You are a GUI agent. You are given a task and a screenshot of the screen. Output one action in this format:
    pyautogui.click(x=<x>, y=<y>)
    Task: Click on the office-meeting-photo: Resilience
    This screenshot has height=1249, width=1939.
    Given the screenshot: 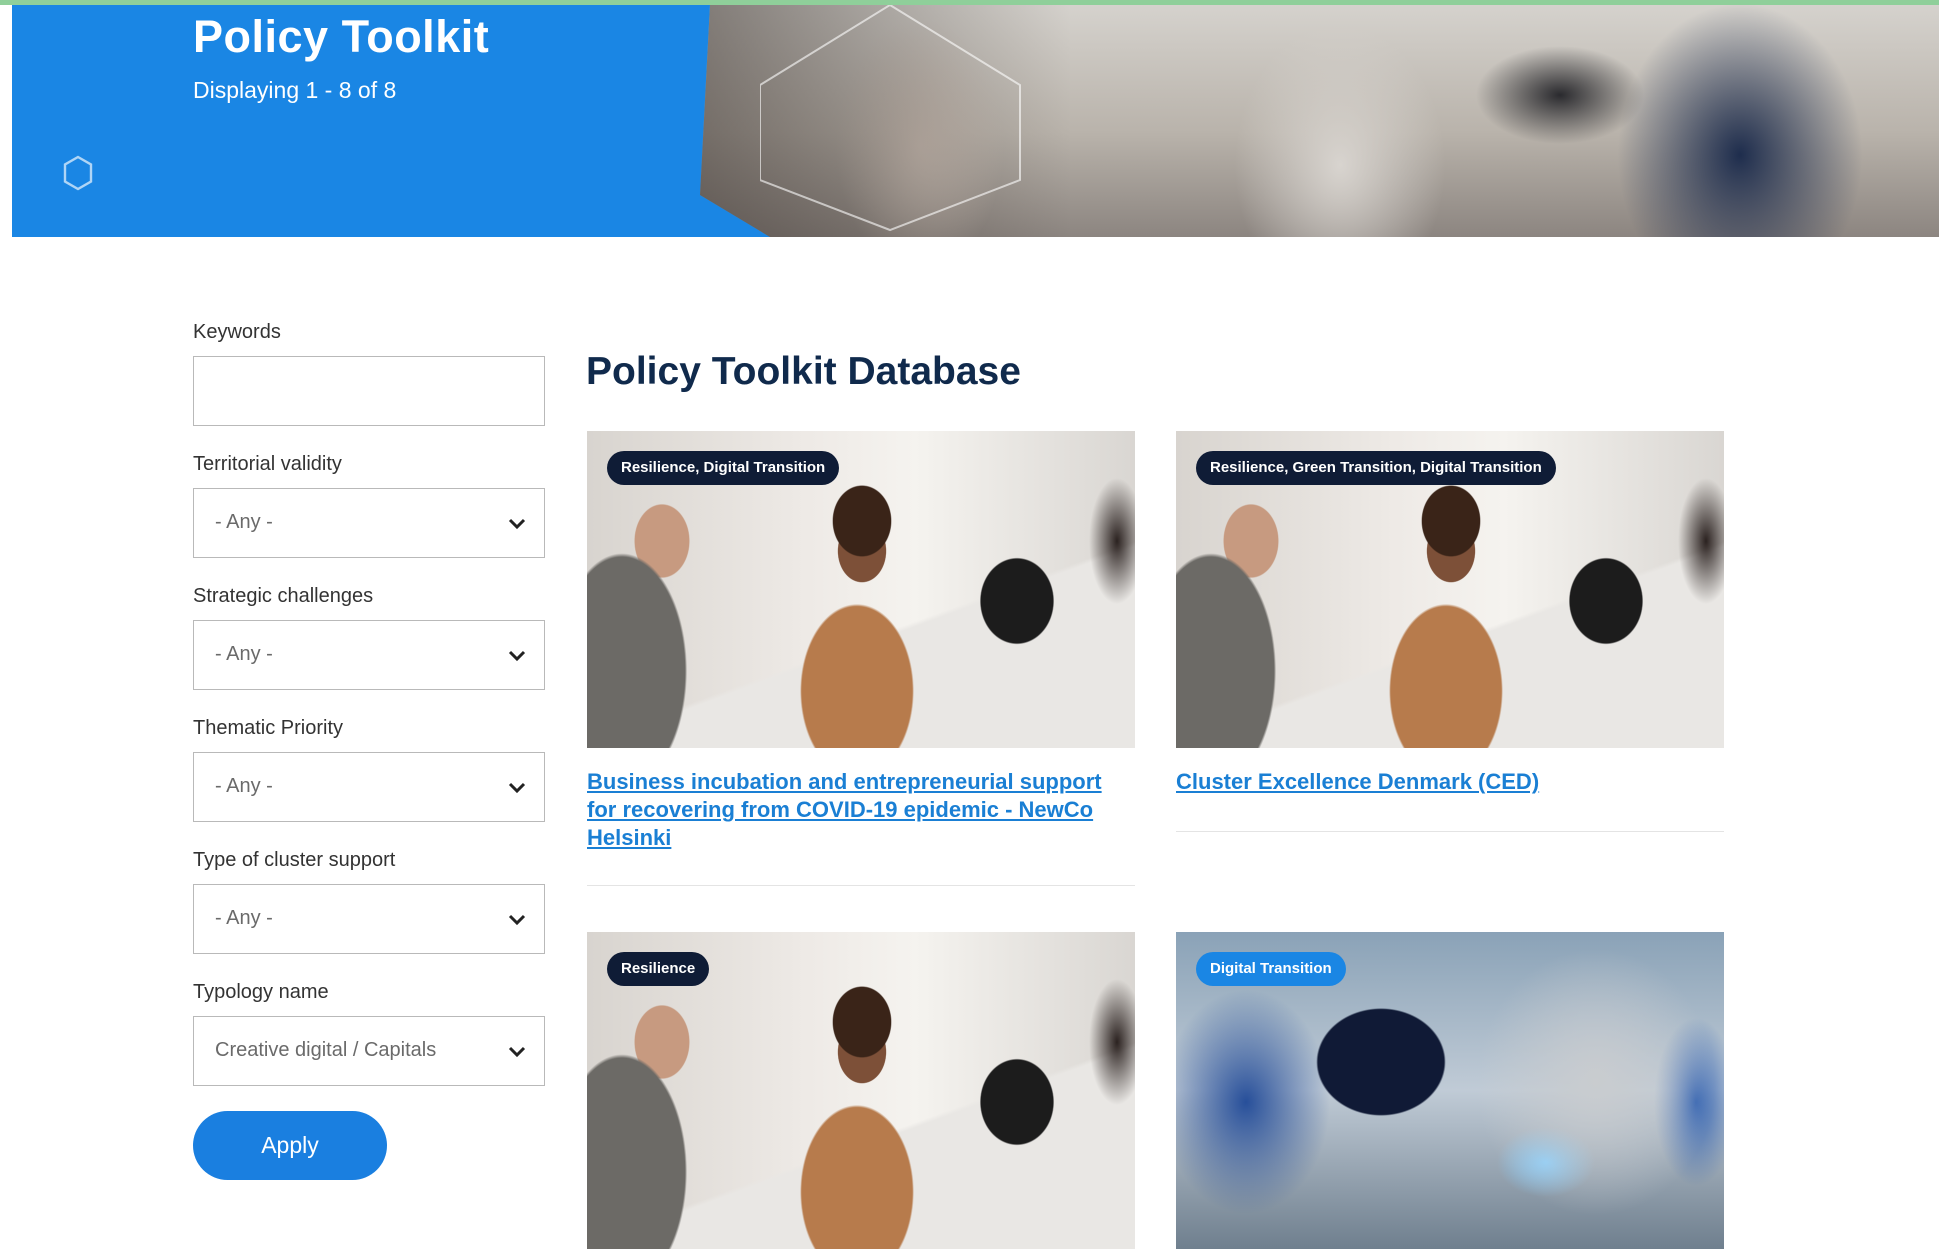 What is the action you would take?
    pyautogui.click(x=861, y=1090)
    